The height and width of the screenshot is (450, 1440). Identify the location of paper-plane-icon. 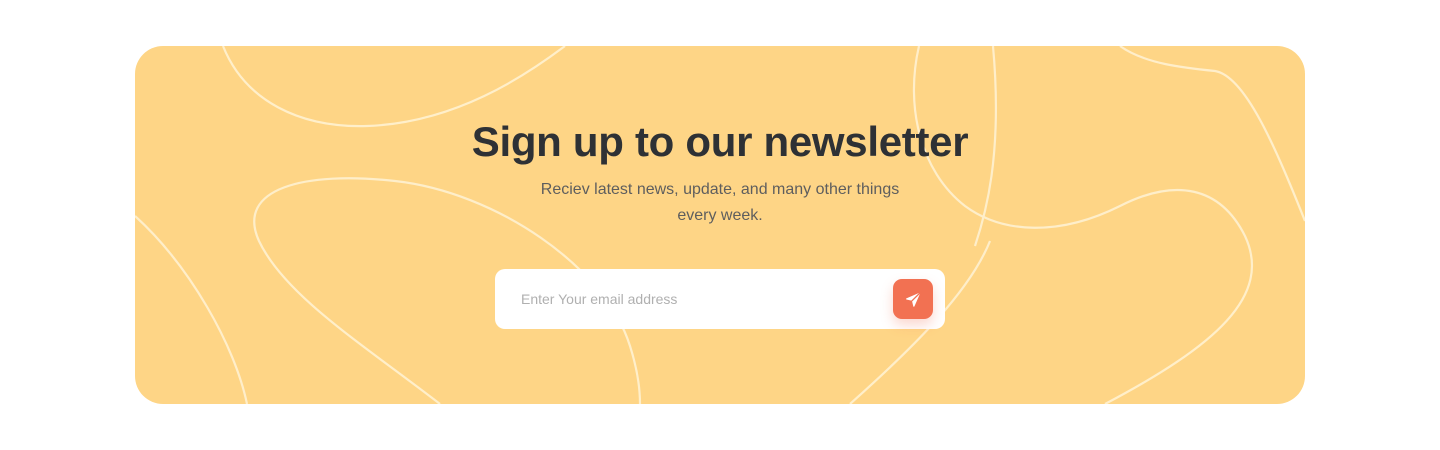
(913, 299).